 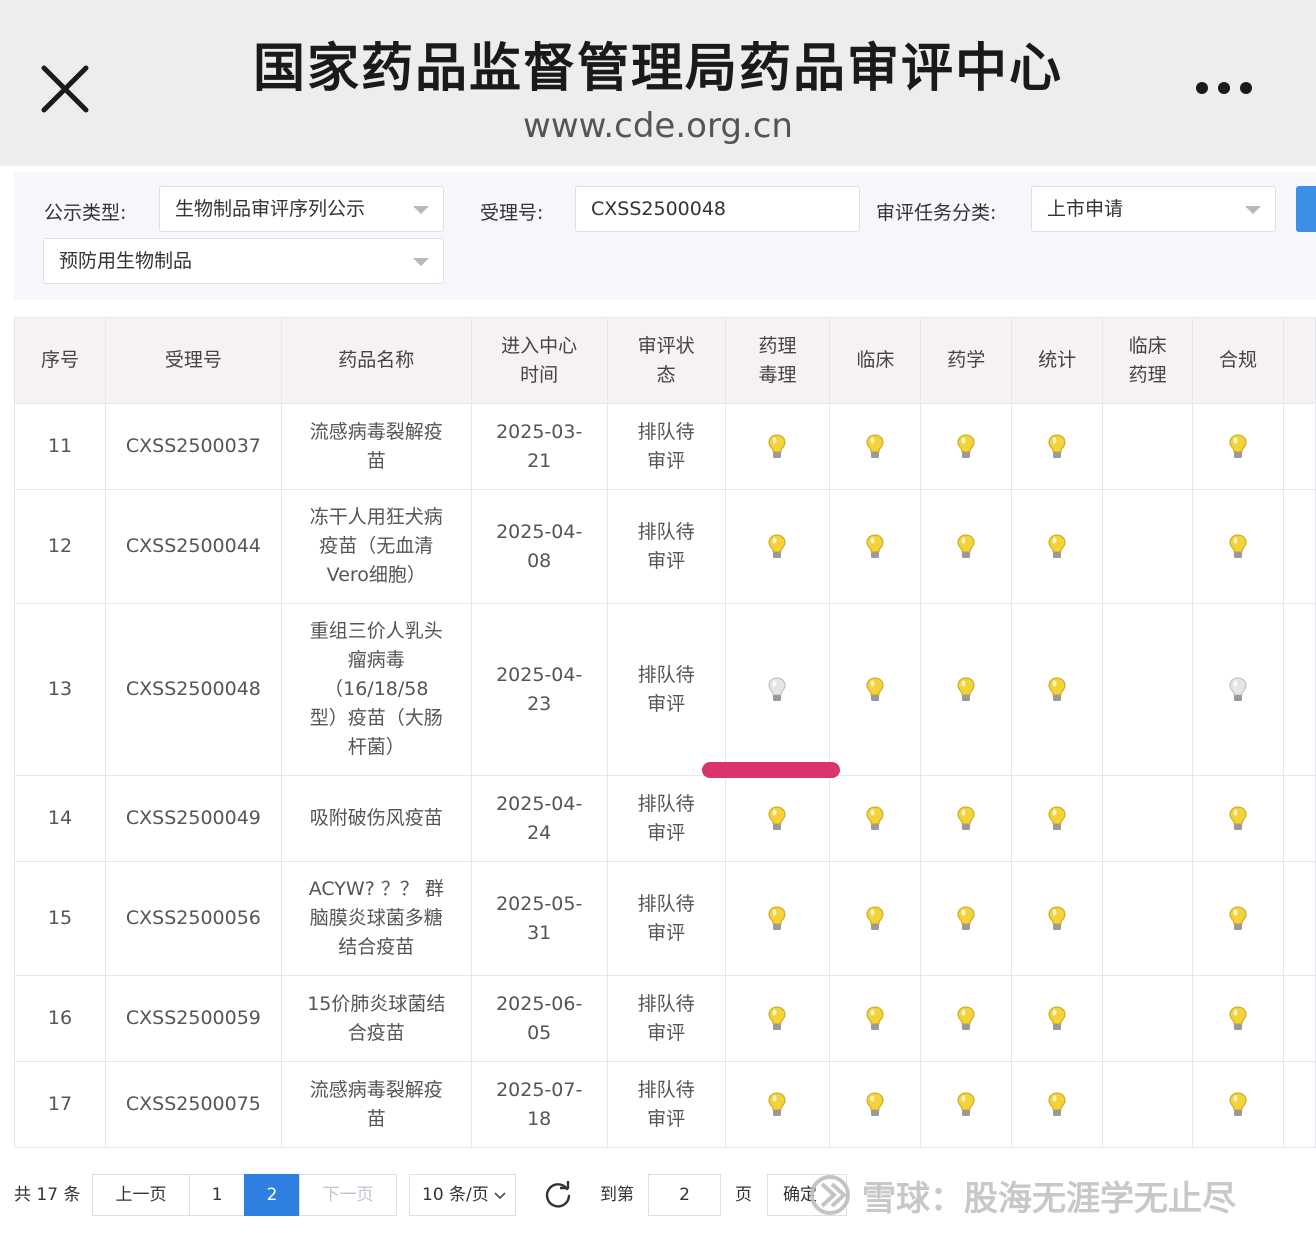 What do you see at coordinates (141, 1195) in the screenshot?
I see `prev-page-button: 上一页` at bounding box center [141, 1195].